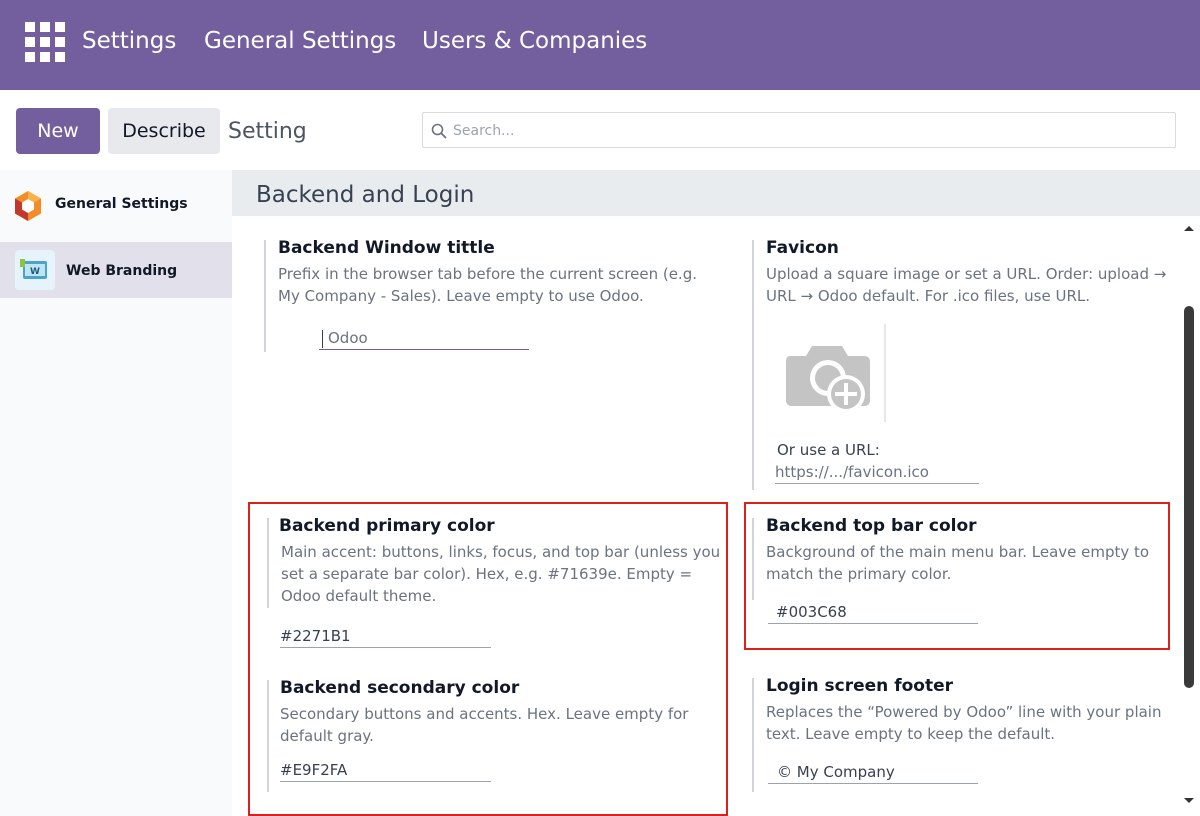 The height and width of the screenshot is (816, 1200). I want to click on sidebar-item-general-settings: General Settings, so click(116, 206).